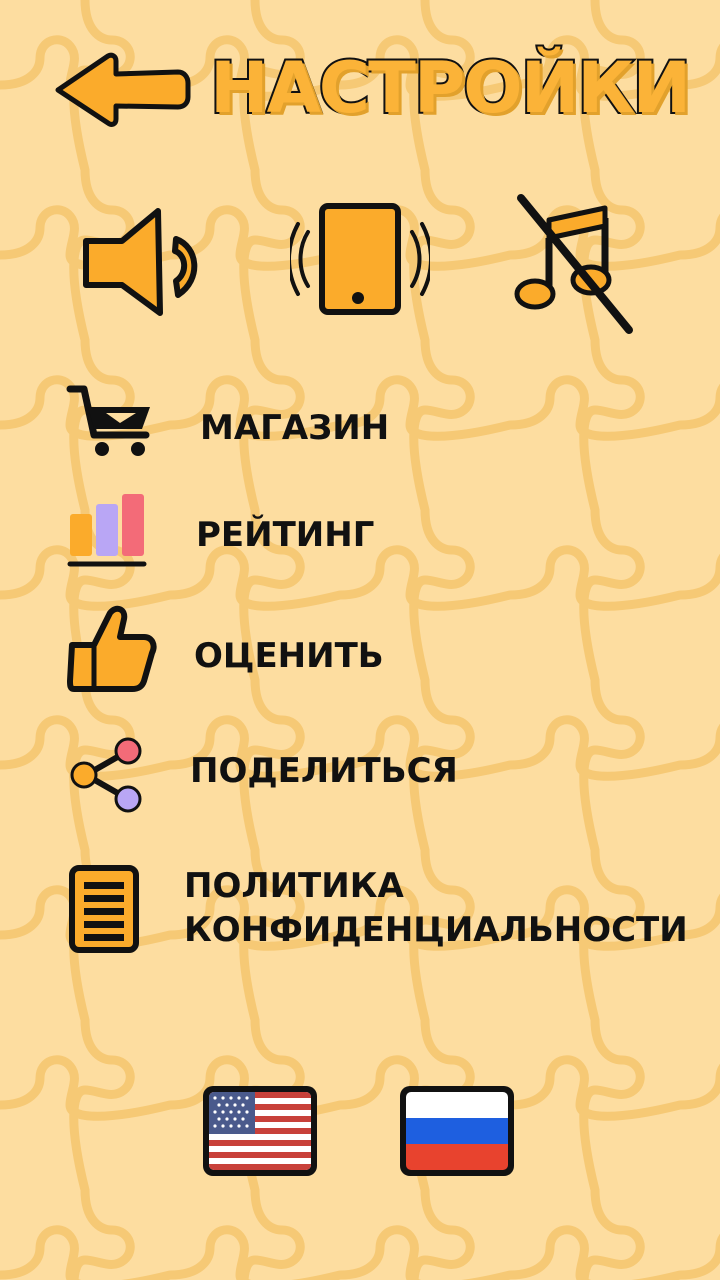 Image resolution: width=720 pixels, height=1280 pixels. I want to click on music-note-off-icon, so click(573, 264).